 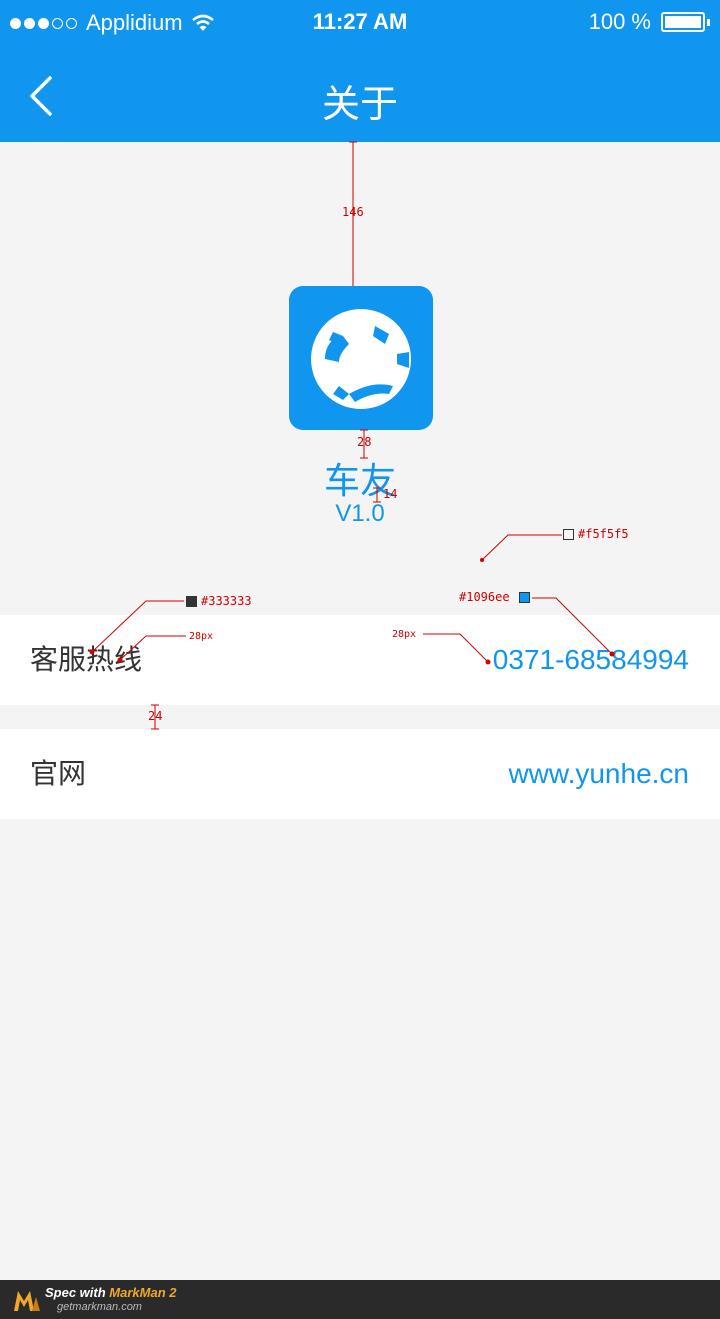 What do you see at coordinates (390, 494) in the screenshot?
I see `spacing-annotation: 14` at bounding box center [390, 494].